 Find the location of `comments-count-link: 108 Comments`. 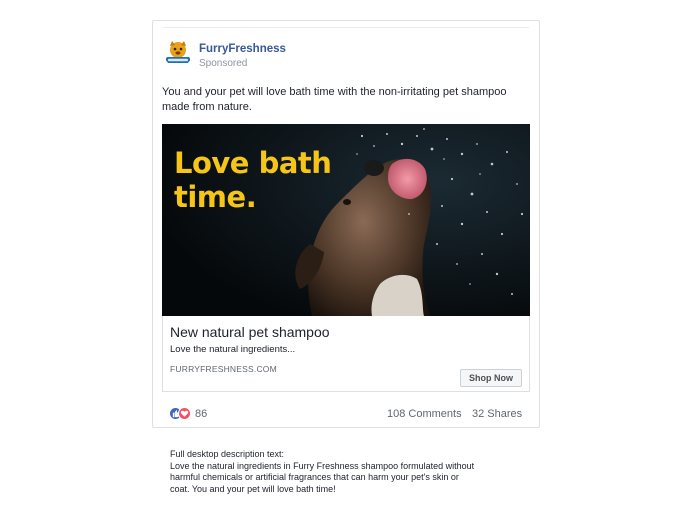

comments-count-link: 108 Comments is located at coordinates (424, 414).